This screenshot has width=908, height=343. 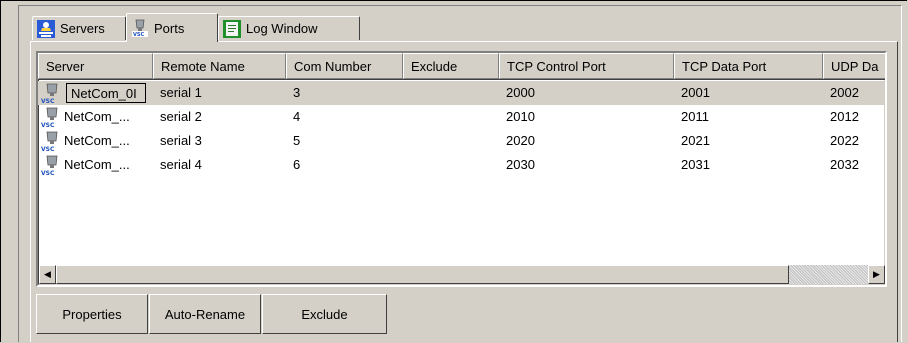 I want to click on com-number-cell: 6, so click(x=297, y=164).